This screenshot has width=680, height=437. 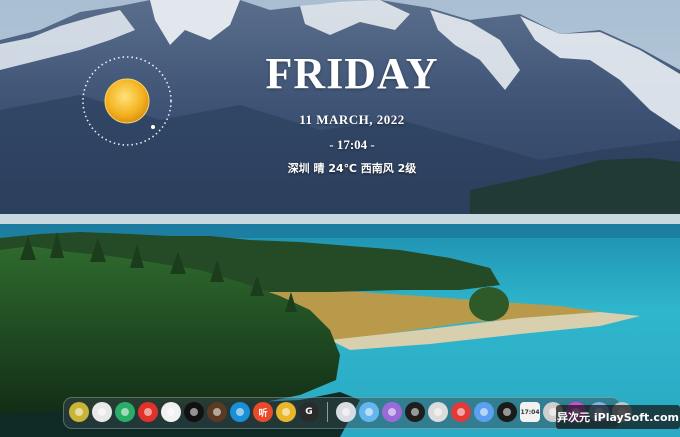 I want to click on aperture-icon-mark, so click(x=438, y=412).